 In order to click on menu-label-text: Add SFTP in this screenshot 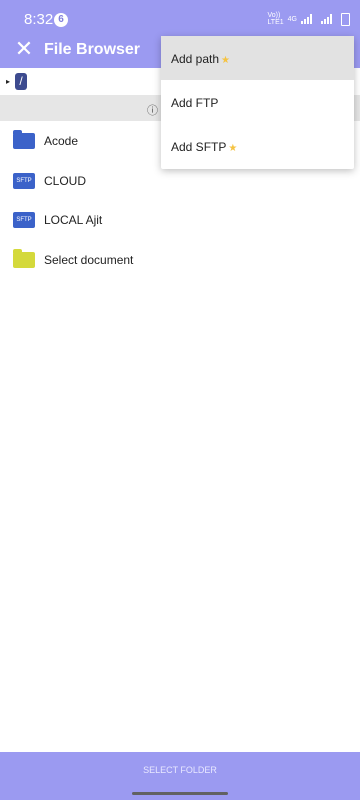, I will do `click(199, 147)`.